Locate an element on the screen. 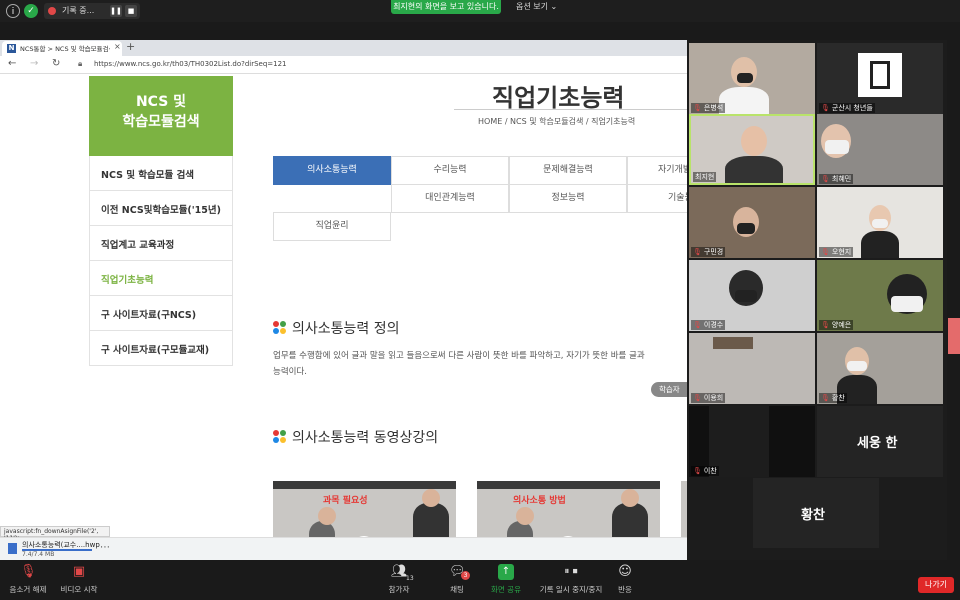 The width and height of the screenshot is (960, 600). tab-math: 수리능력 is located at coordinates (450, 170).